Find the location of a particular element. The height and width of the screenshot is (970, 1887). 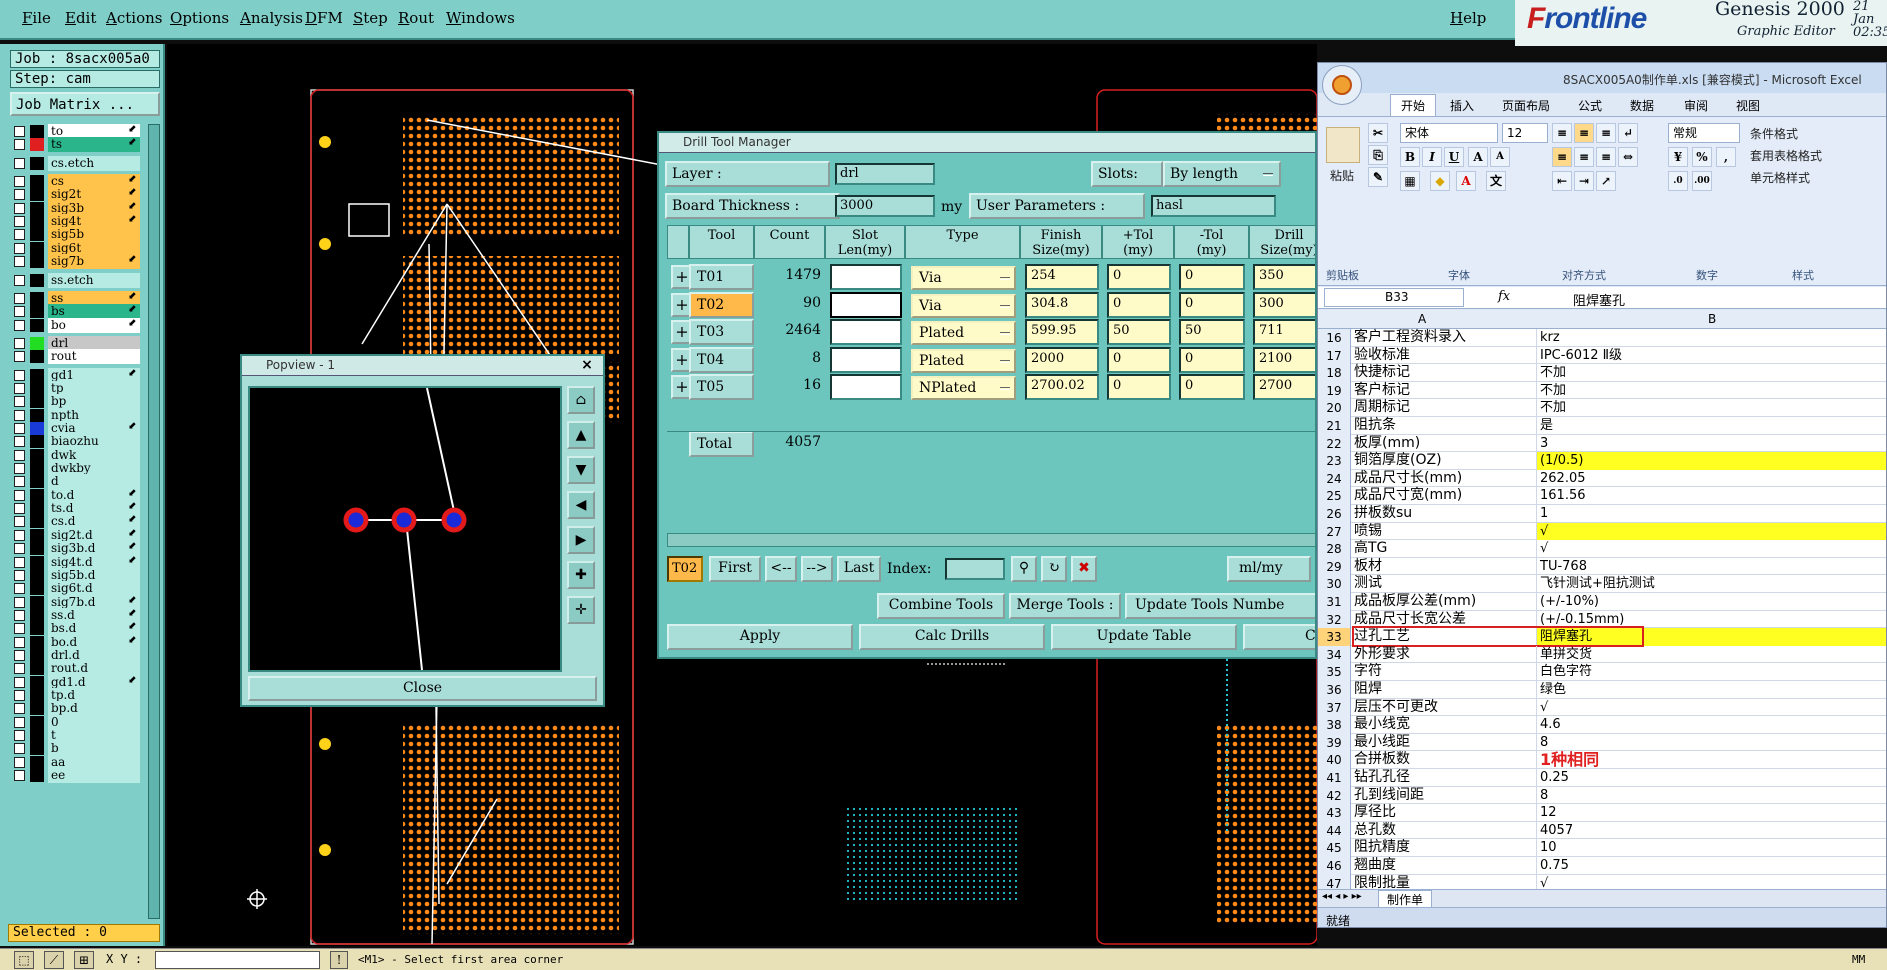

layer-row: ts ⬋ is located at coordinates (80, 145).